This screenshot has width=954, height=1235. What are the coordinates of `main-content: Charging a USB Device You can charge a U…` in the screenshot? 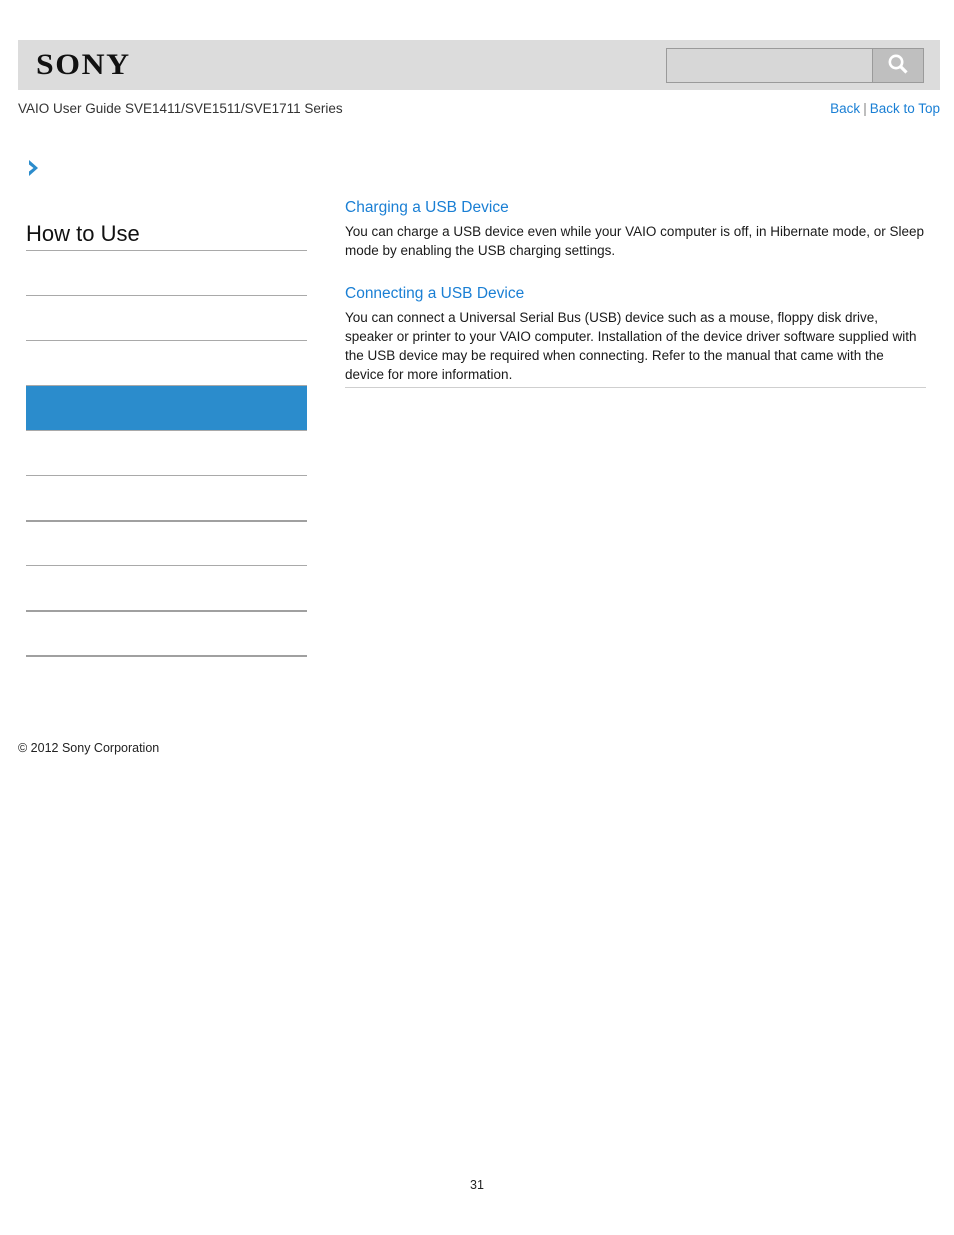 It's located at (635, 291).